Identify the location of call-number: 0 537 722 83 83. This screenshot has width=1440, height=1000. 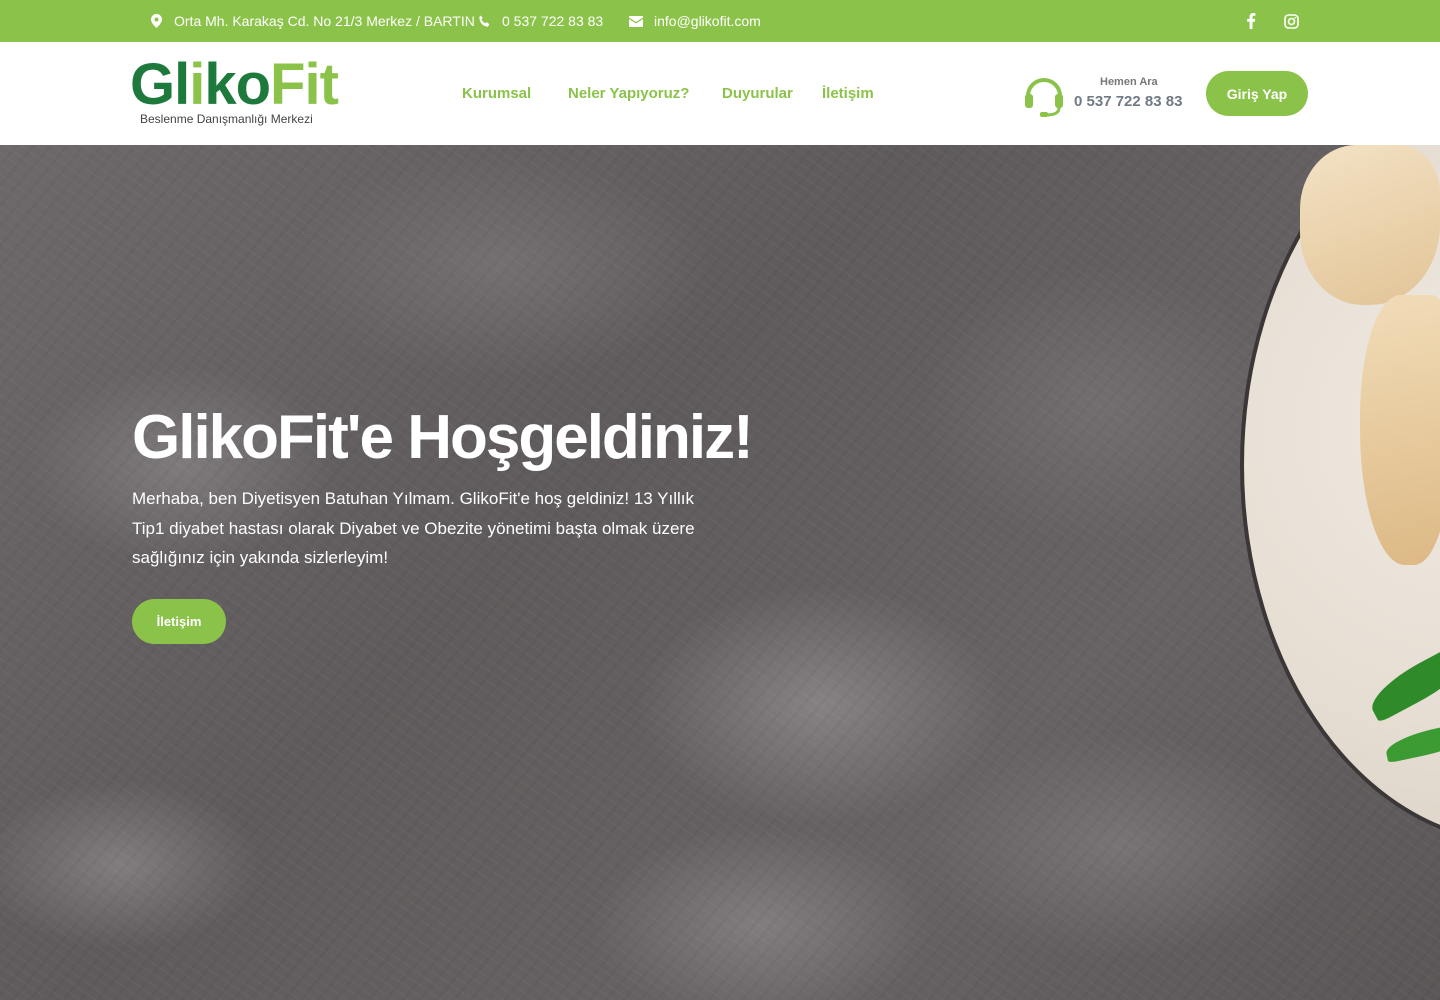
(1128, 101).